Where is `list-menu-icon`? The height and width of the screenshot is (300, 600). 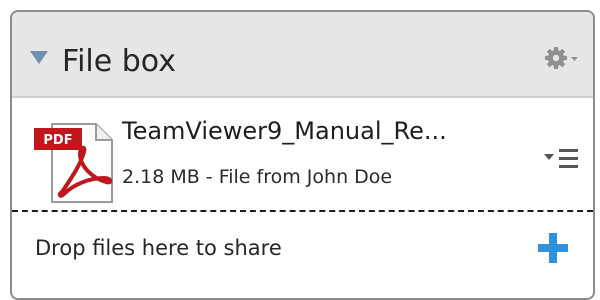
list-menu-icon is located at coordinates (562, 159).